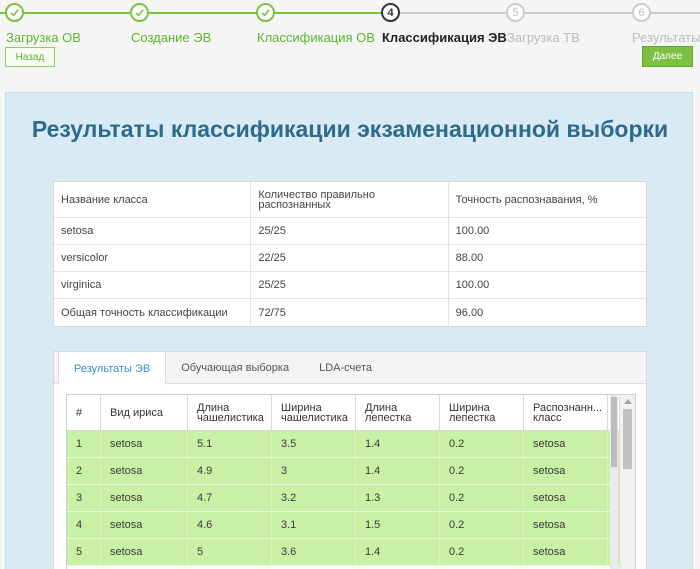  Describe the element at coordinates (139, 12) in the screenshot. I see `step-2-check-icon` at that location.